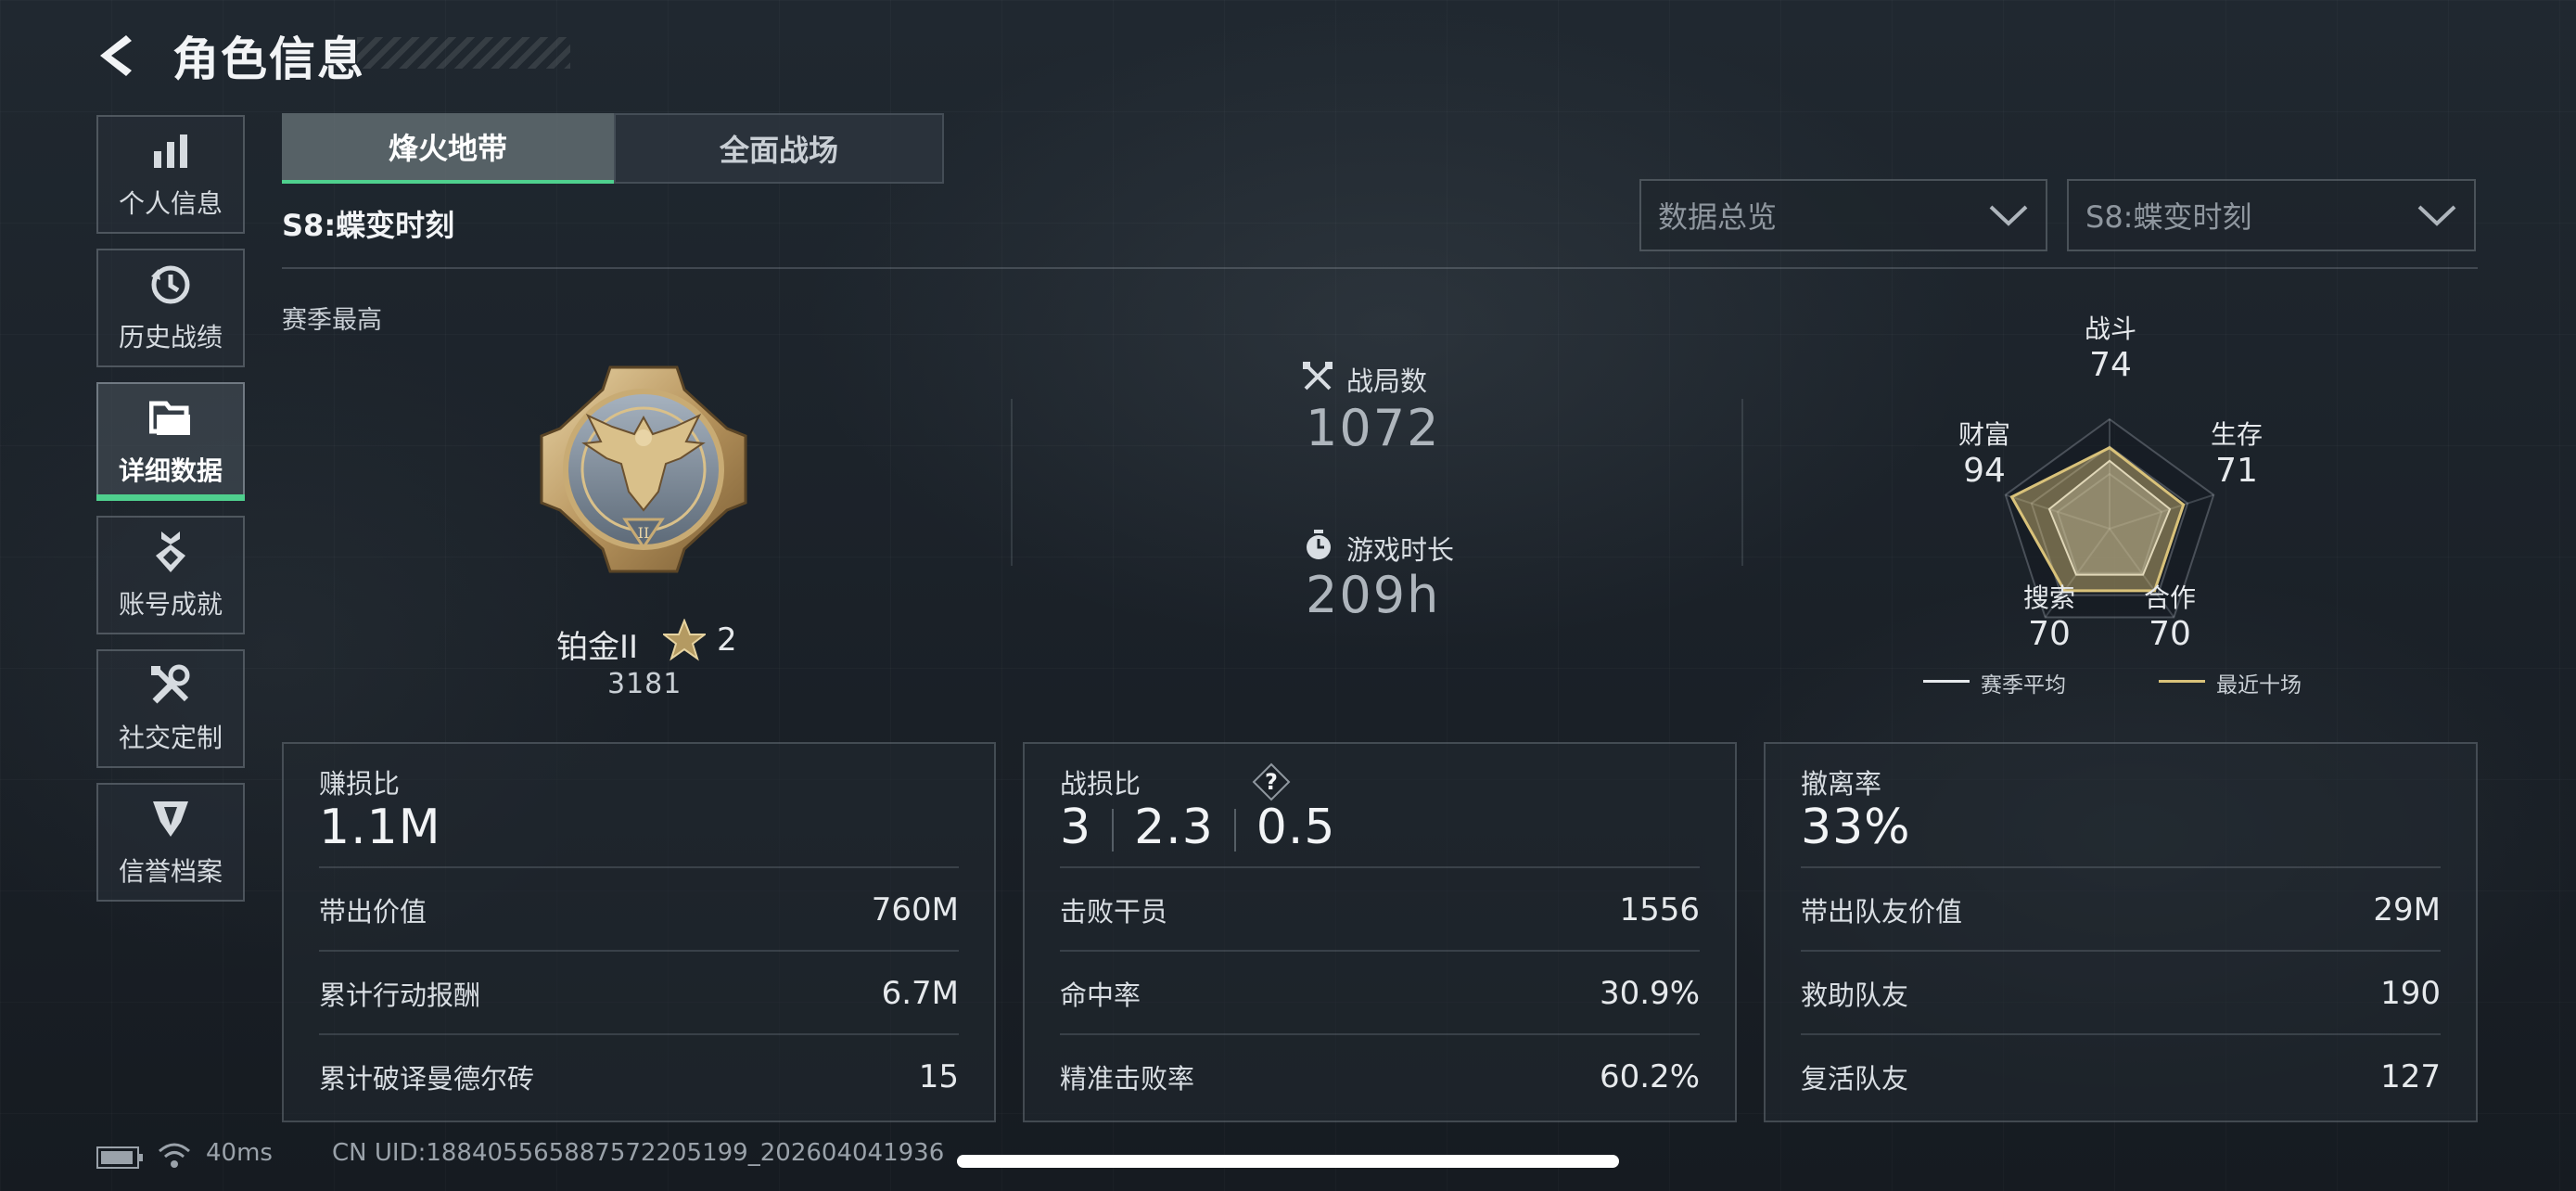 Image resolution: width=2576 pixels, height=1191 pixels. I want to click on row-value: 760M, so click(915, 909).